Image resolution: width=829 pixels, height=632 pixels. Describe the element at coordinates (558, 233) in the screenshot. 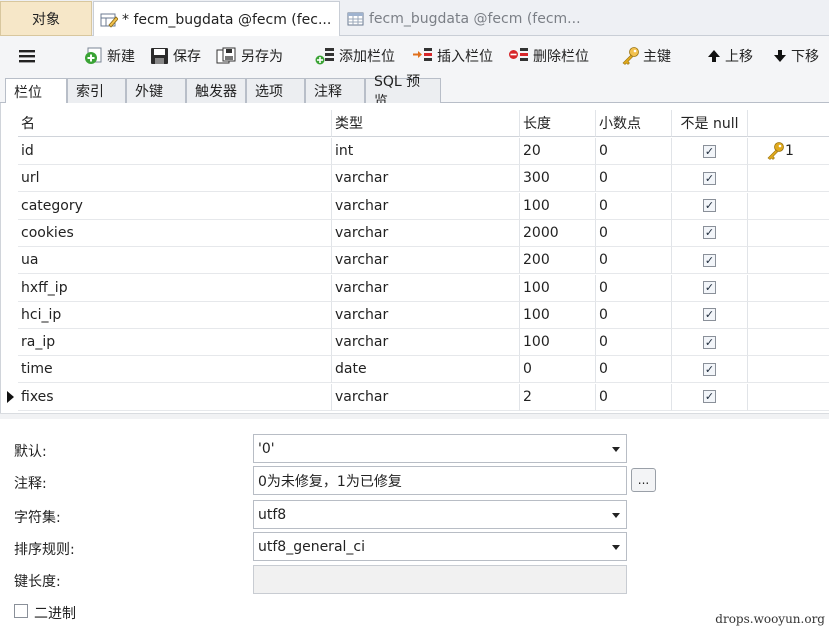

I see `cell-length: 2000` at that location.